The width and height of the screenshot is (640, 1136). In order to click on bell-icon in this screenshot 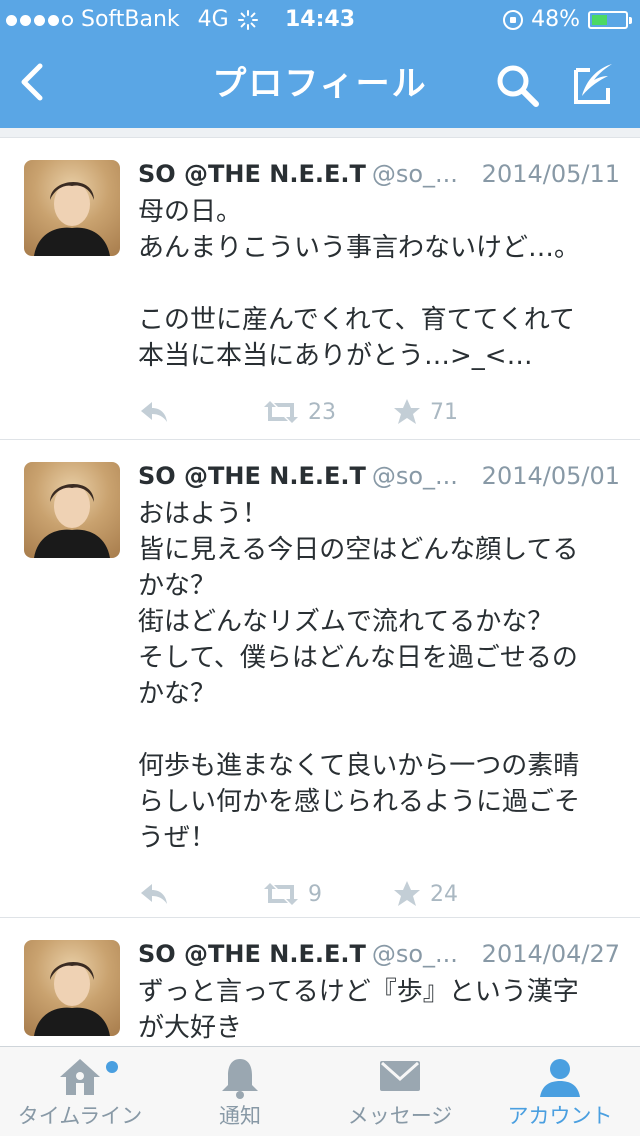, I will do `click(240, 1079)`.